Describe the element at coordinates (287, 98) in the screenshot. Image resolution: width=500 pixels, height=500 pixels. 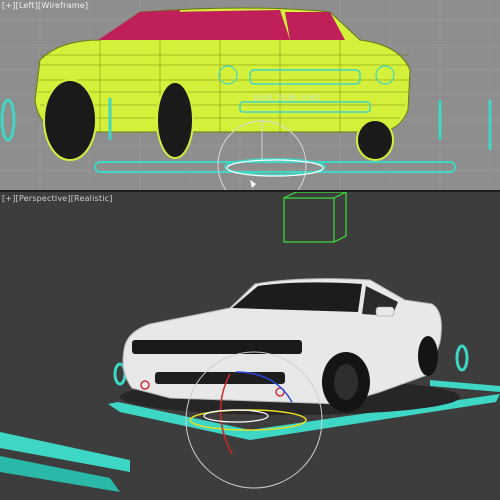
I see `coordinate-readout: [0.00, 25.00, 0.00]` at that location.